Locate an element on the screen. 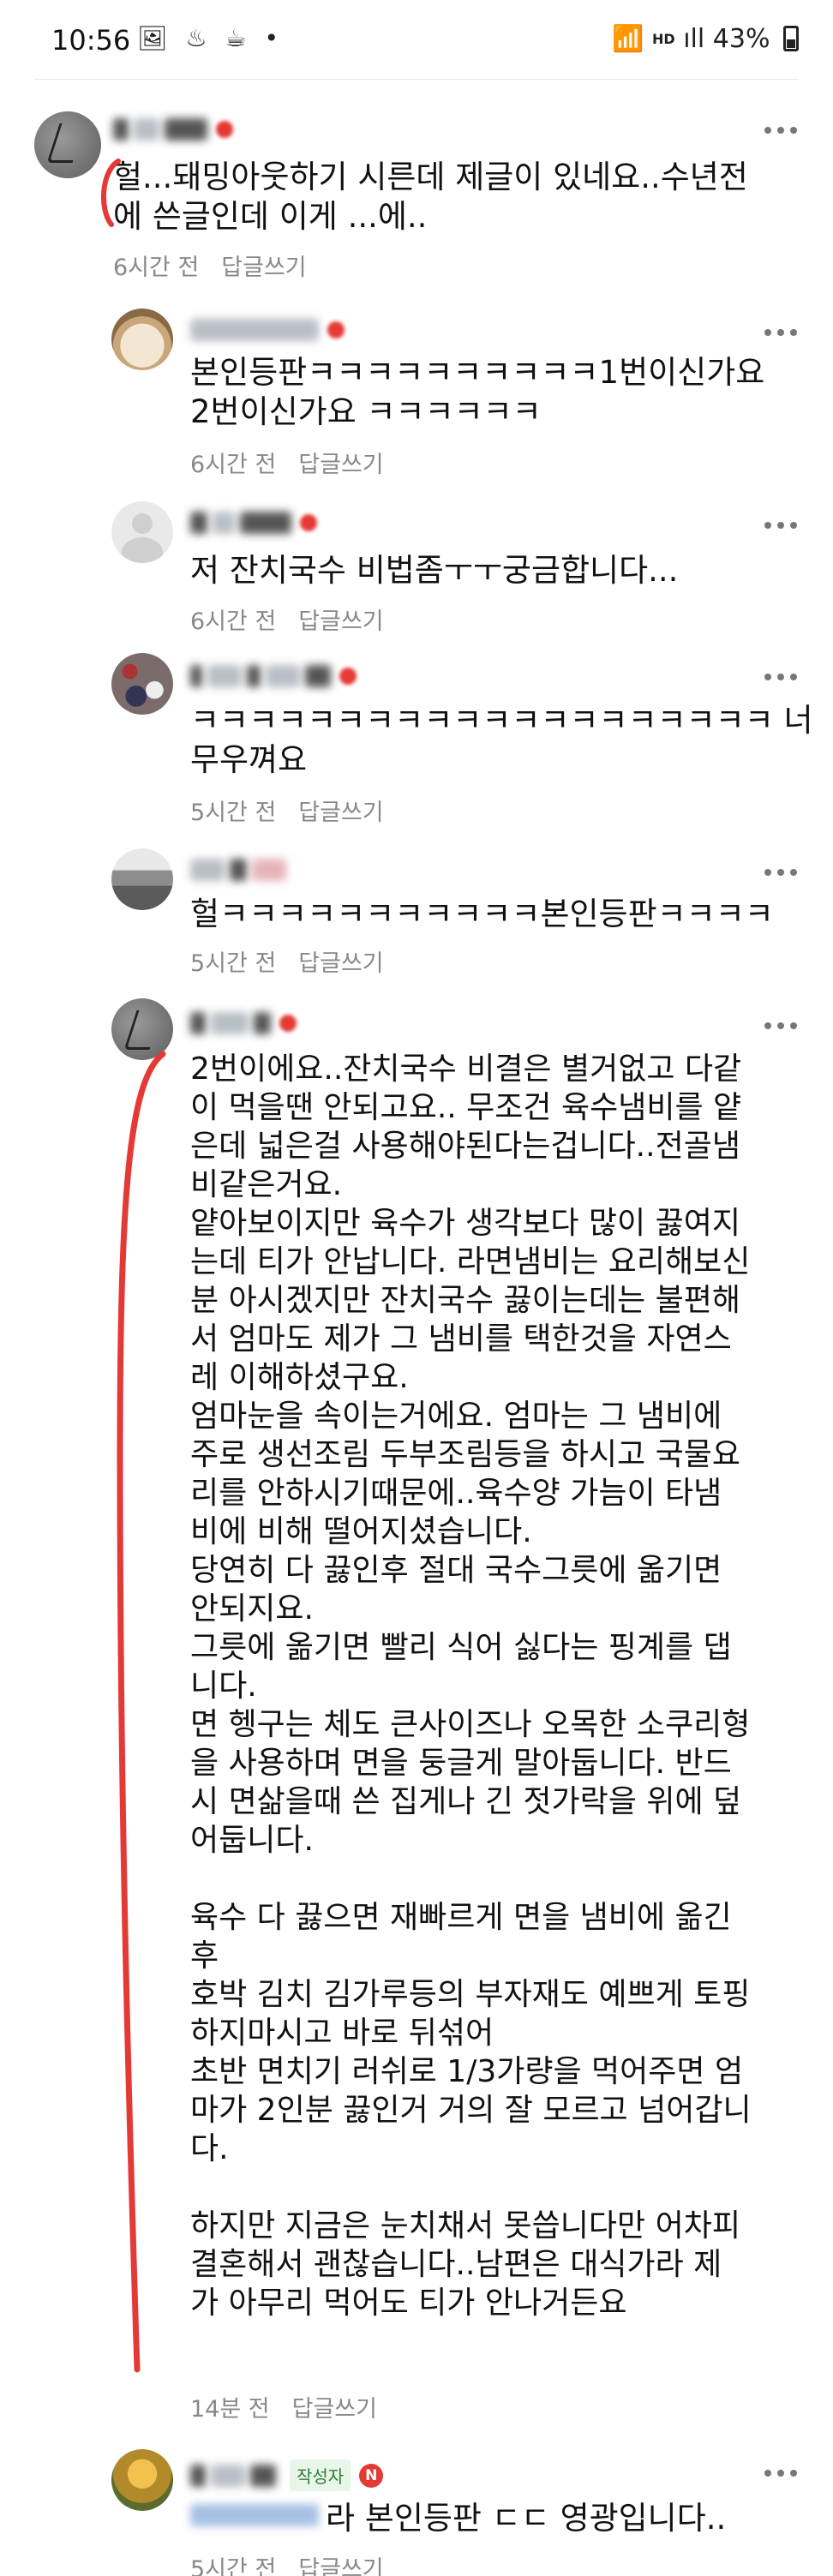  comment-item: ㅋㅋㅋㅋㅋㅋㅋㅋㅋㅋㅋㅋㅋㅋㅋㅋㅋㅋㅋㅋ 너 무우껴요 5시간 전 답글쓰기 is located at coordinates (416, 740).